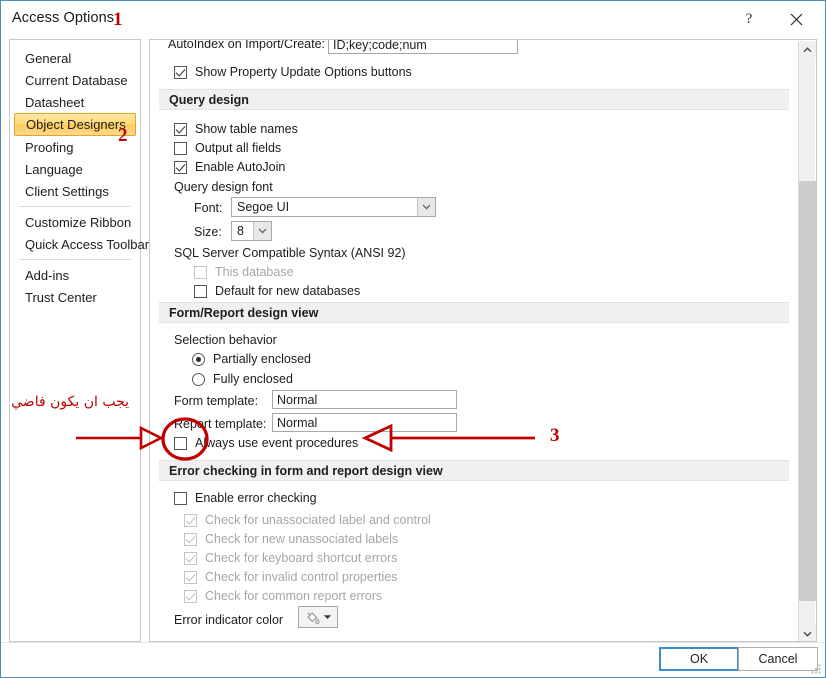 This screenshot has height=678, width=826. What do you see at coordinates (229, 620) in the screenshot?
I see `error-indicator-color-label: Error indicator color` at bounding box center [229, 620].